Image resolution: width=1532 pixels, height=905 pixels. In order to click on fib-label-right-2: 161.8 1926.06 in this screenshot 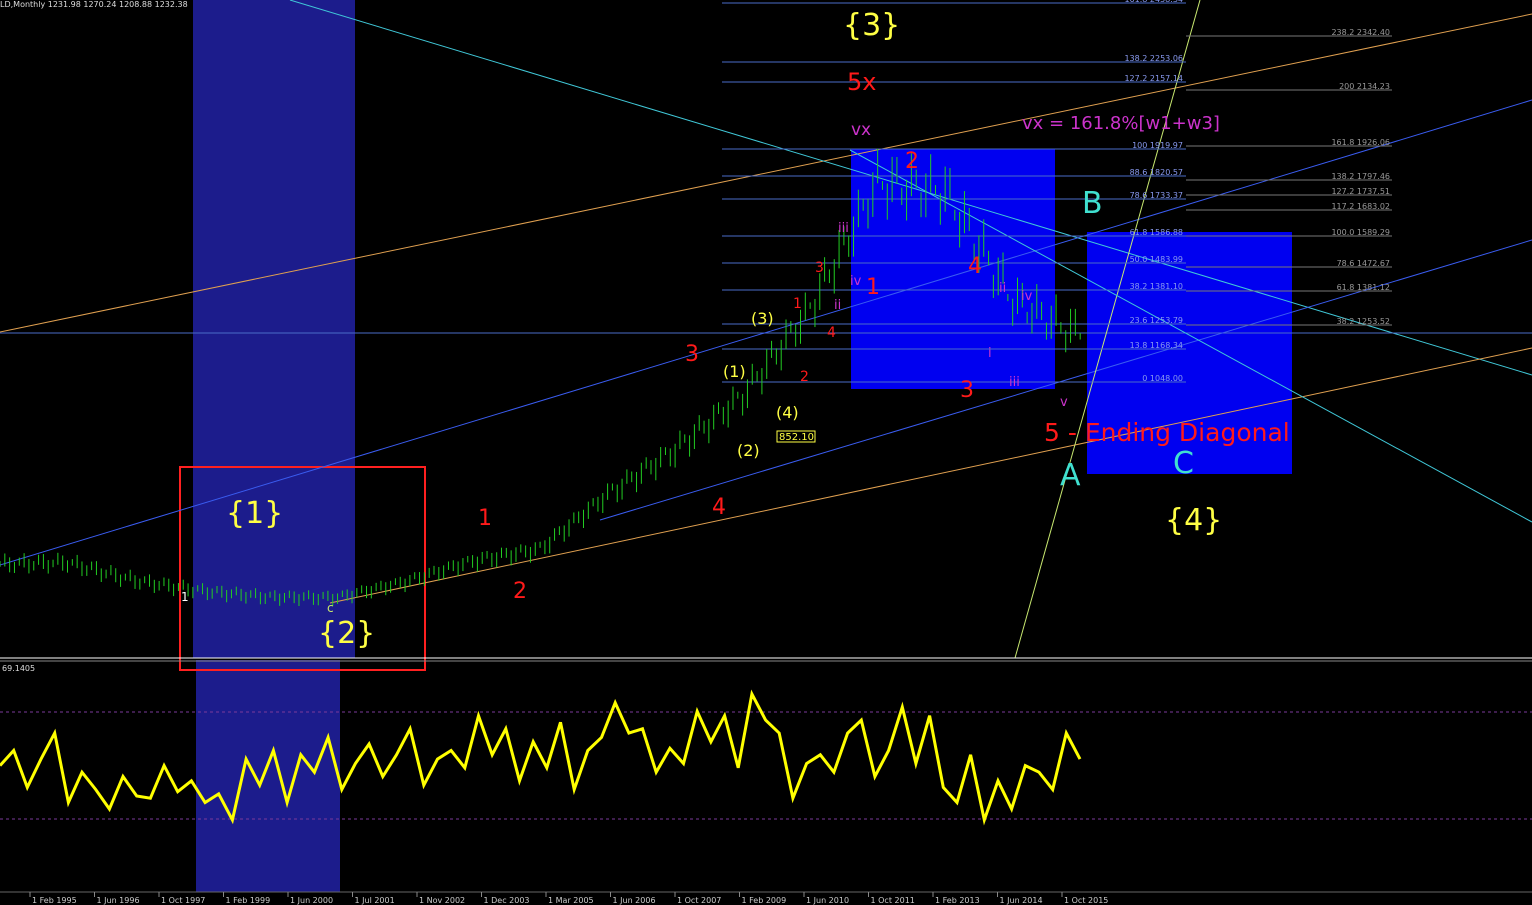, I will do `click(1360, 142)`.